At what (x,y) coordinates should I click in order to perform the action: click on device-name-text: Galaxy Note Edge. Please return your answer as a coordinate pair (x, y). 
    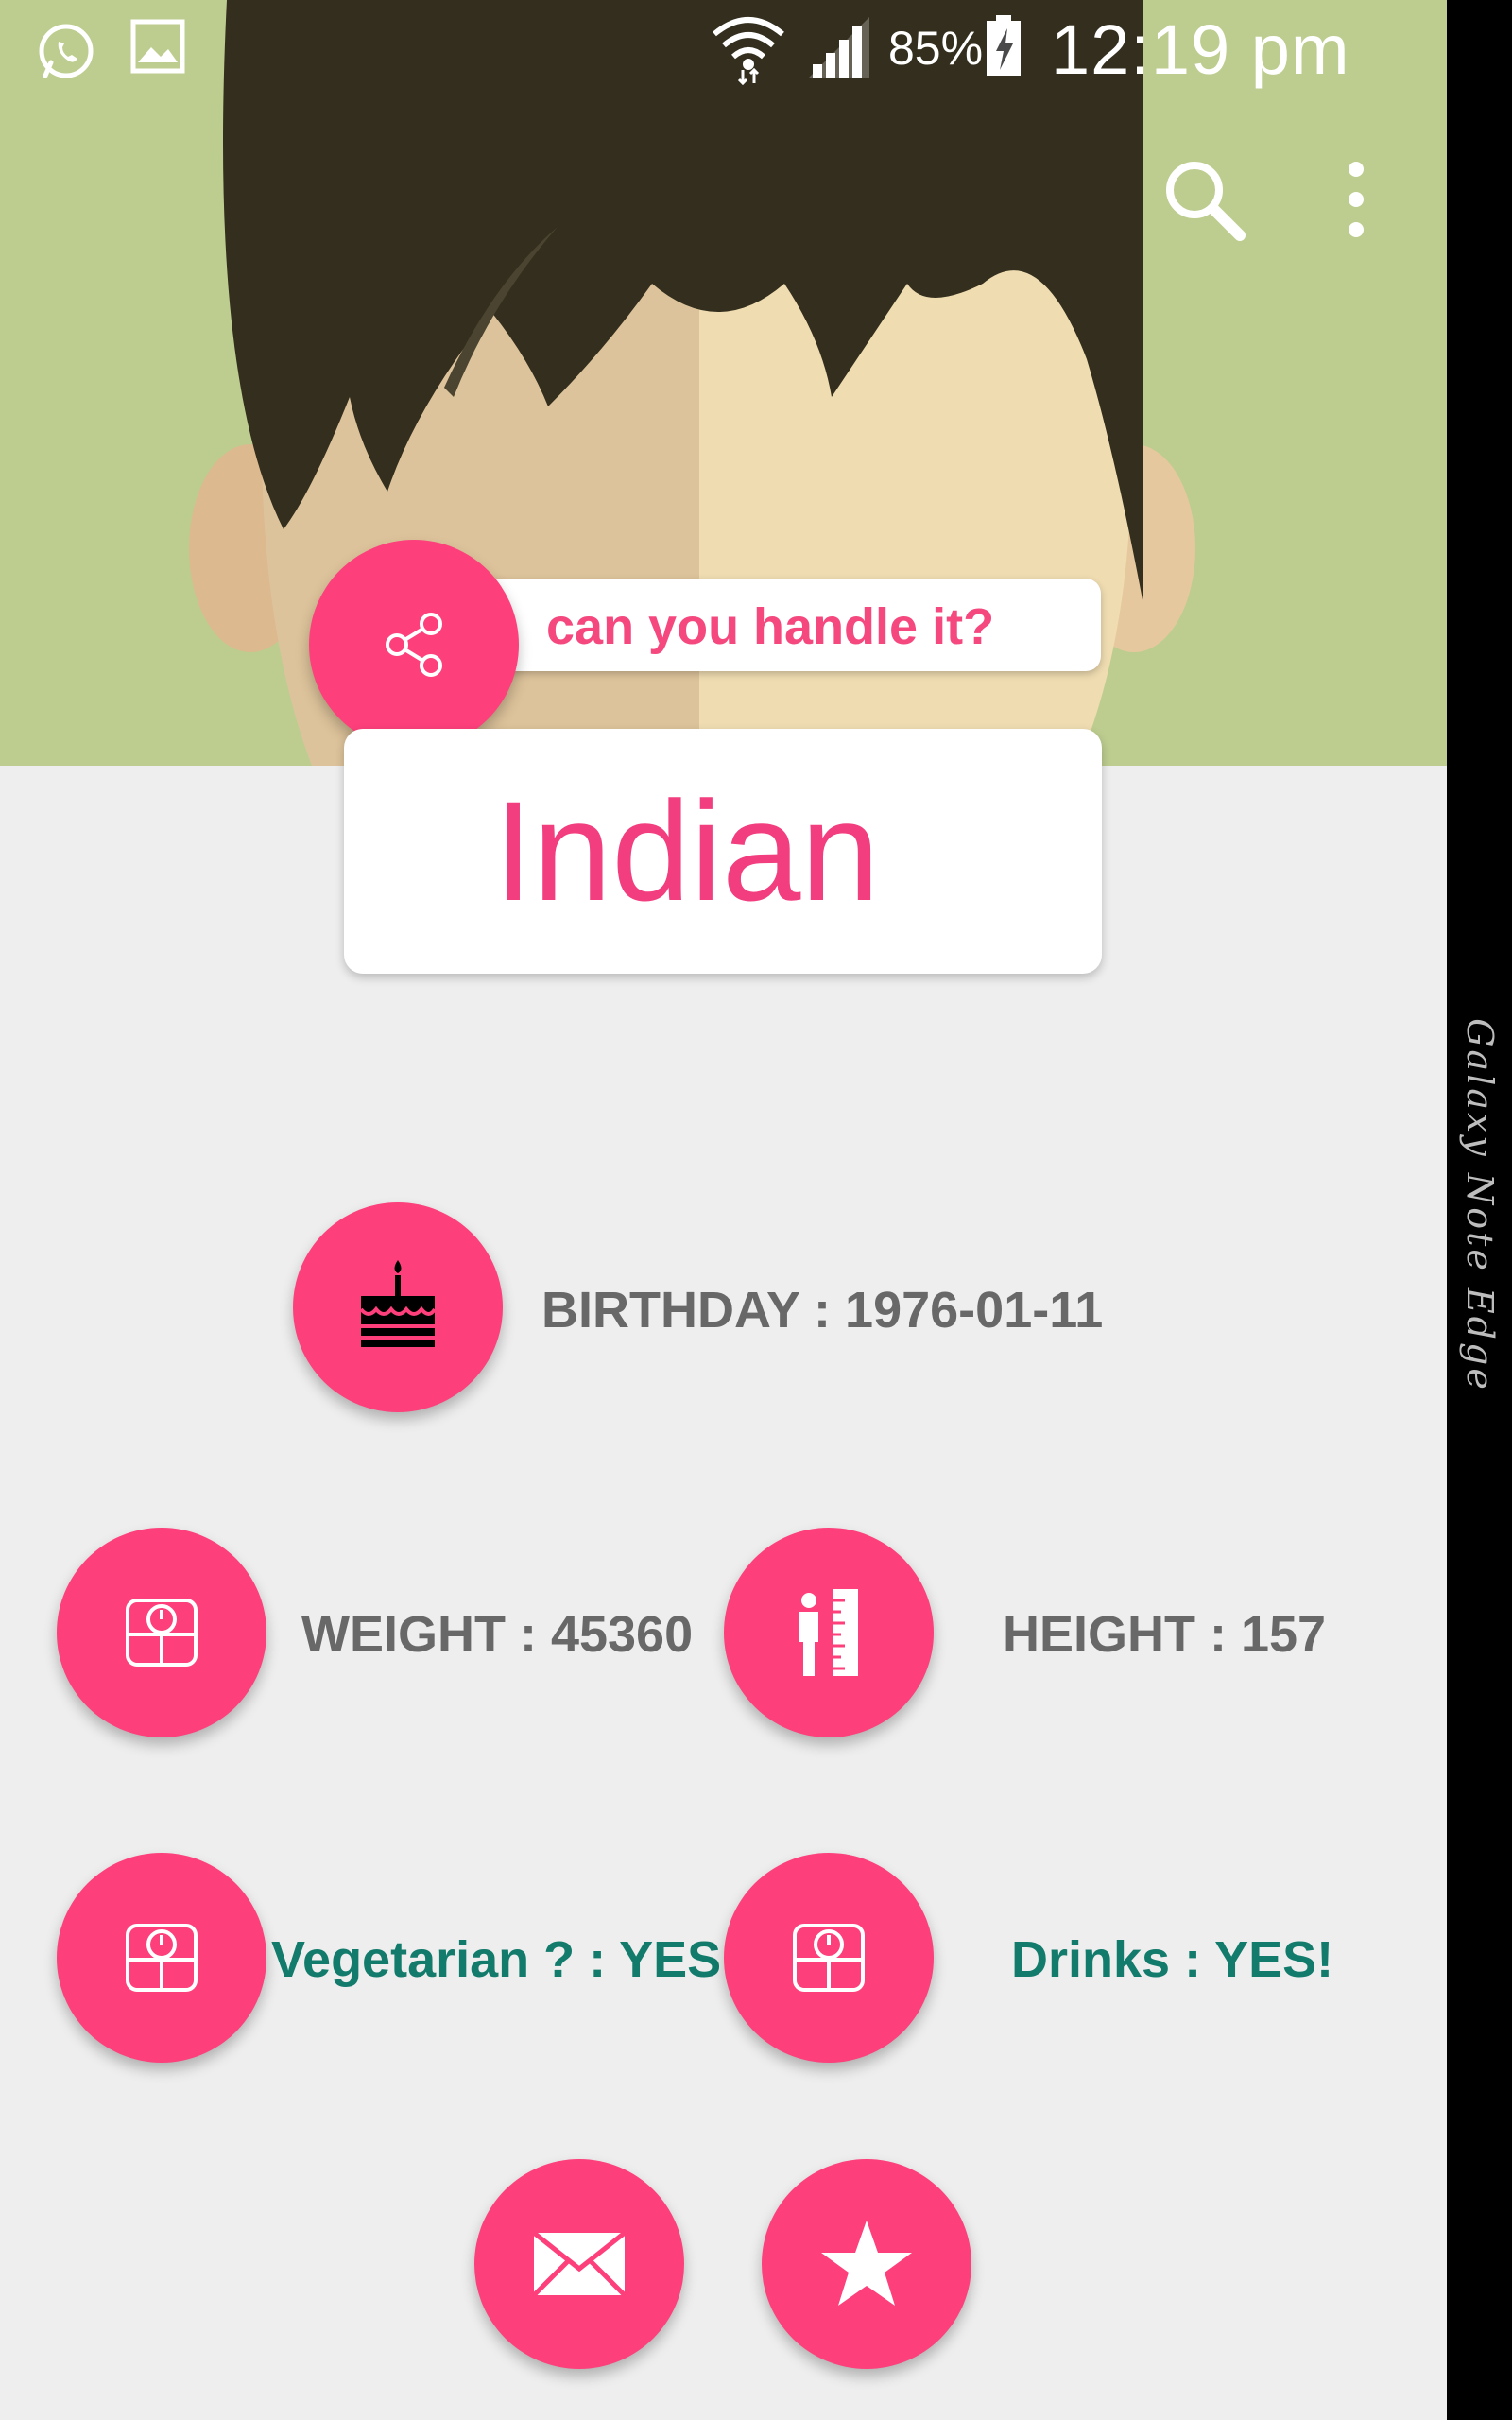
    Looking at the image, I should click on (1479, 1205).